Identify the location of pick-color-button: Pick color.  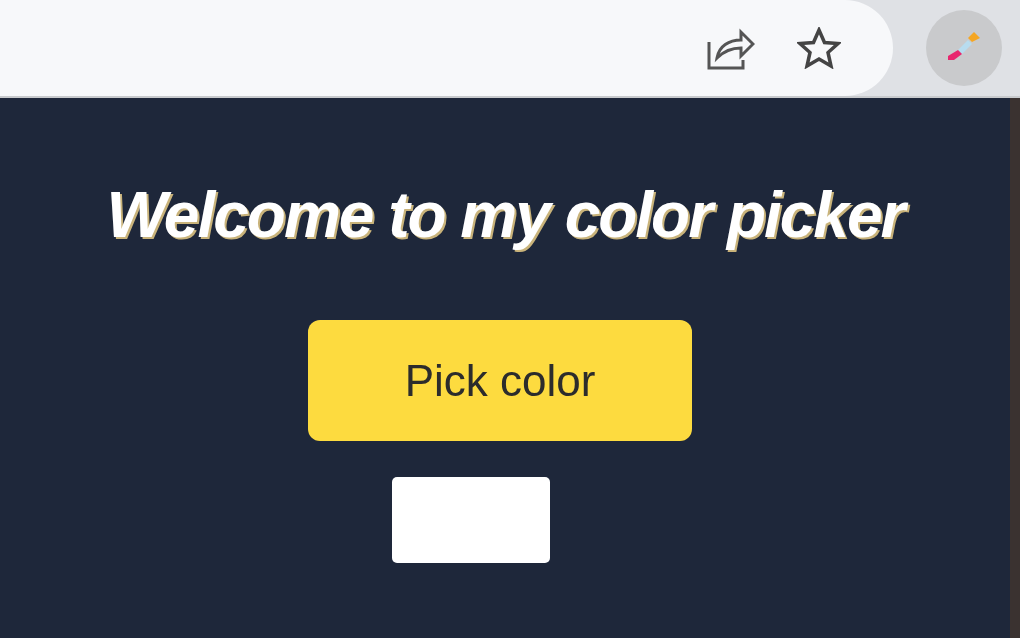
(500, 380).